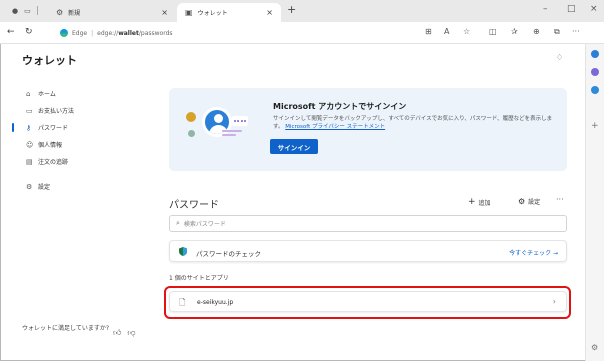 Image resolution: width=604 pixels, height=361 pixels. What do you see at coordinates (77, 110) in the screenshot?
I see `nav-item-payment: ▭ お支払い方法` at bounding box center [77, 110].